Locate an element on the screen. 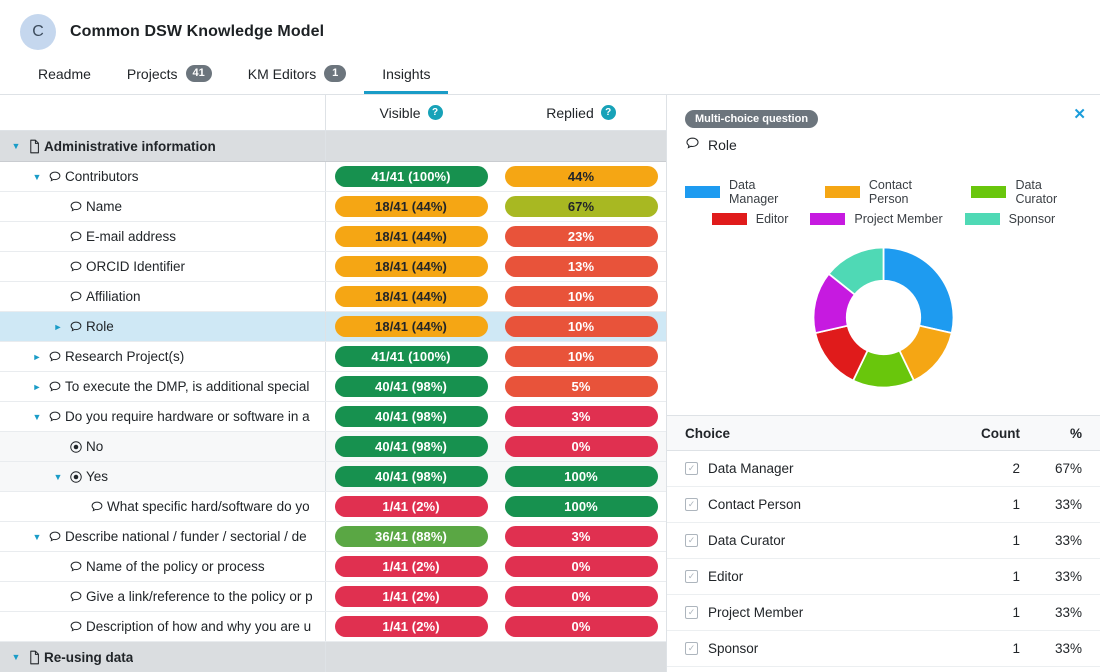 The width and height of the screenshot is (1100, 672). legend-item: Project Member is located at coordinates (876, 219).